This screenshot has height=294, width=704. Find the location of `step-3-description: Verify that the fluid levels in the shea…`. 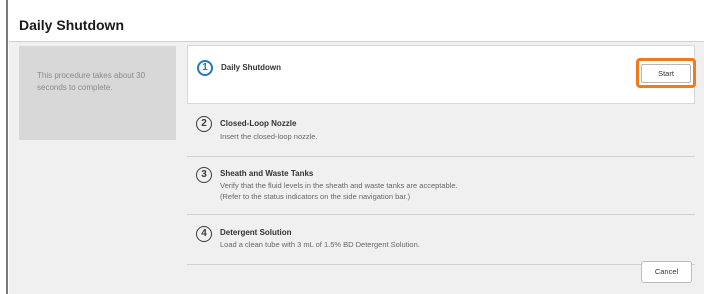

step-3-description: Verify that the fluid levels in the shea… is located at coordinates (339, 185).